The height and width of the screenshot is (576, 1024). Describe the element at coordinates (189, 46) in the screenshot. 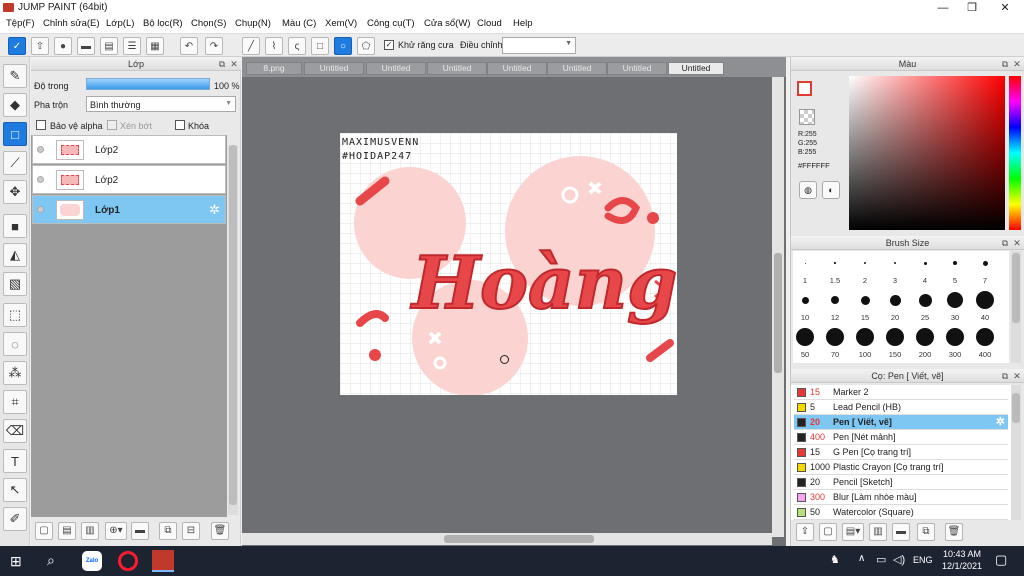

I see `undo-icon: ↶` at that location.